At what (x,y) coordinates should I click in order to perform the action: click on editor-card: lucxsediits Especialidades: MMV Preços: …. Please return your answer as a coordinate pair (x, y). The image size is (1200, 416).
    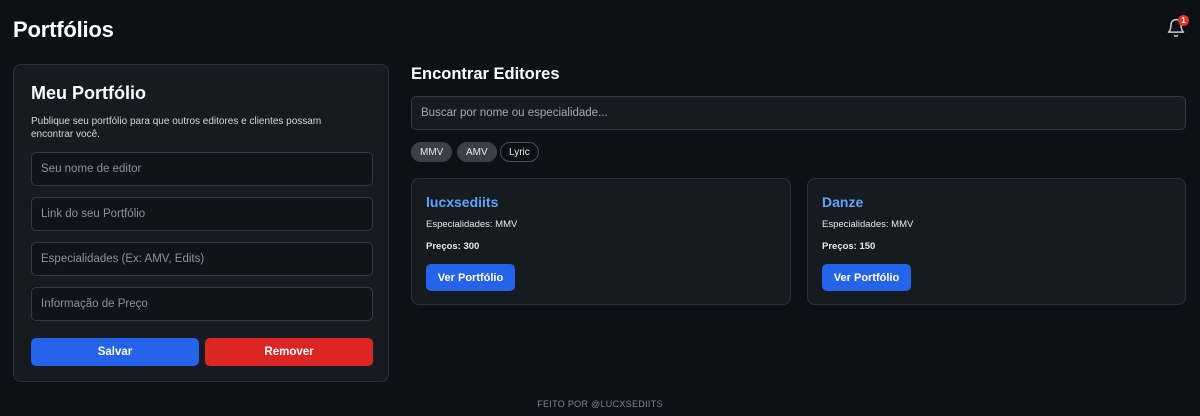
    Looking at the image, I should click on (601, 241).